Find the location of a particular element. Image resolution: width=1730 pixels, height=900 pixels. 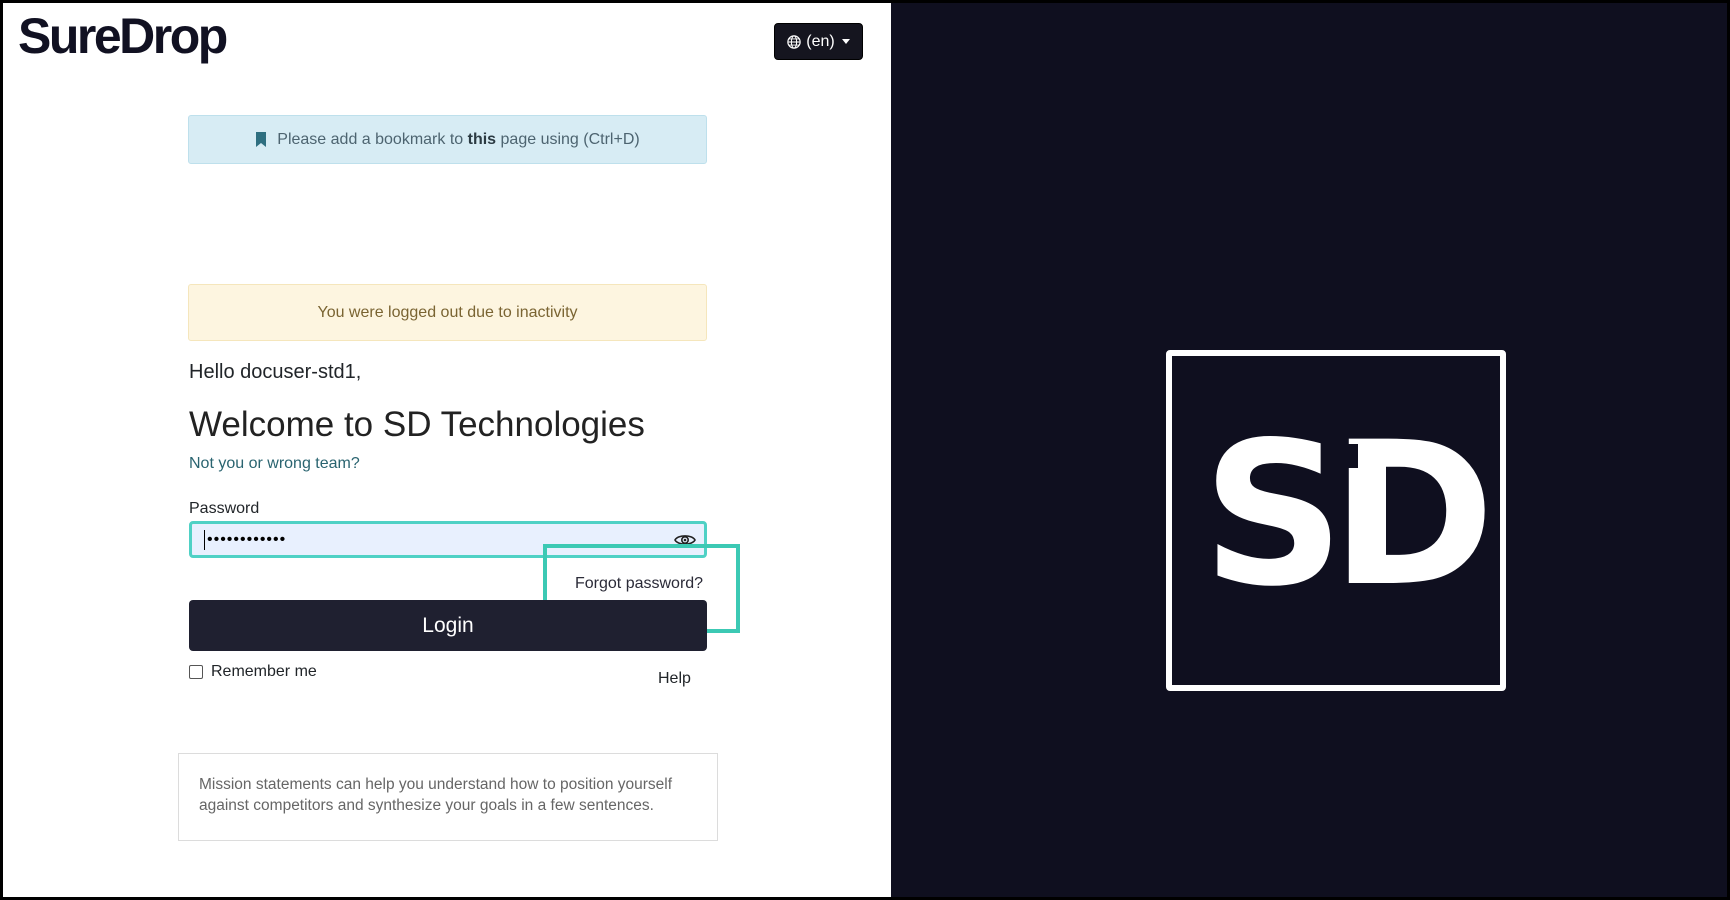

bookmark-alert-prefix: Please add a bookmark to is located at coordinates (370, 139).